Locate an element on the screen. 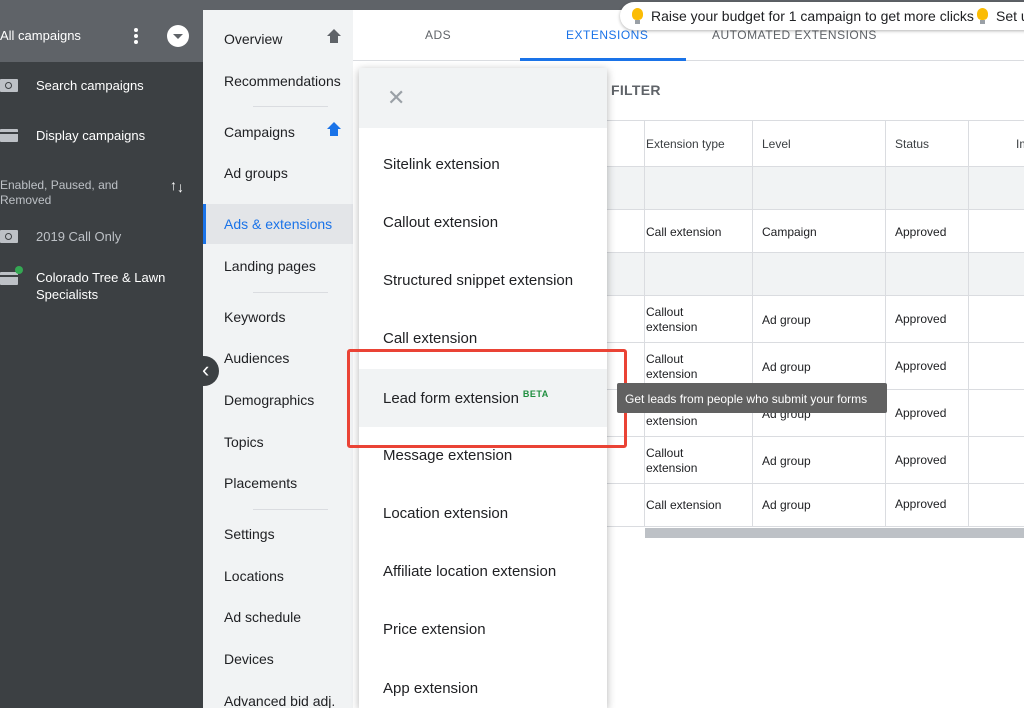  sidebar-item-label: Search campaigns is located at coordinates (90, 85).